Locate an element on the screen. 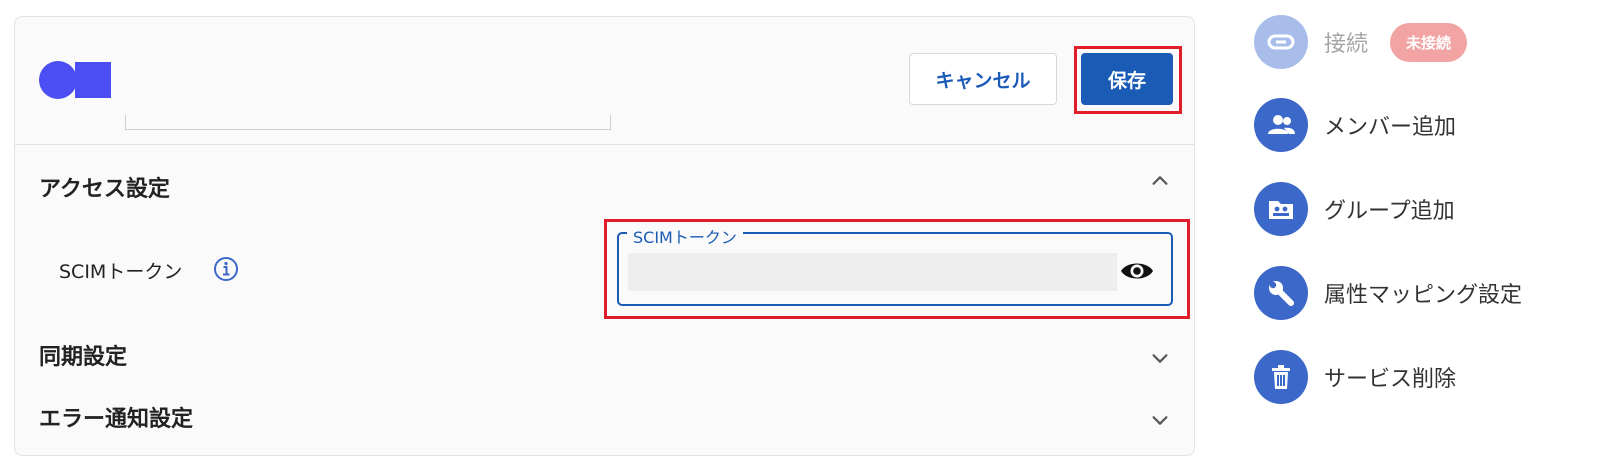 The image size is (1622, 456). cancel-button: キャンセル is located at coordinates (983, 79).